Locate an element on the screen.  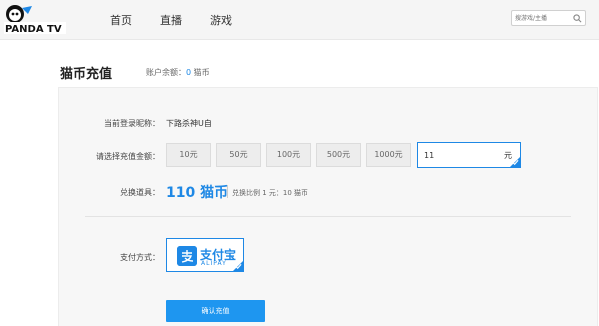
payment-label: 支付方式： is located at coordinates (140, 257).